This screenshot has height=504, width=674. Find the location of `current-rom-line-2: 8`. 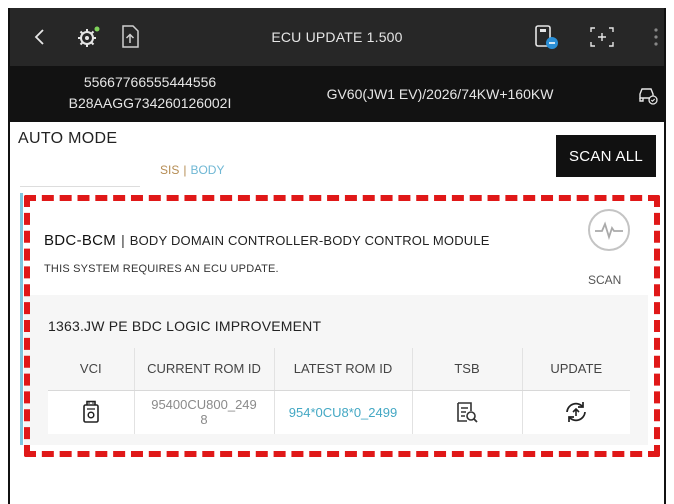

current-rom-line-2: 8 is located at coordinates (204, 420).